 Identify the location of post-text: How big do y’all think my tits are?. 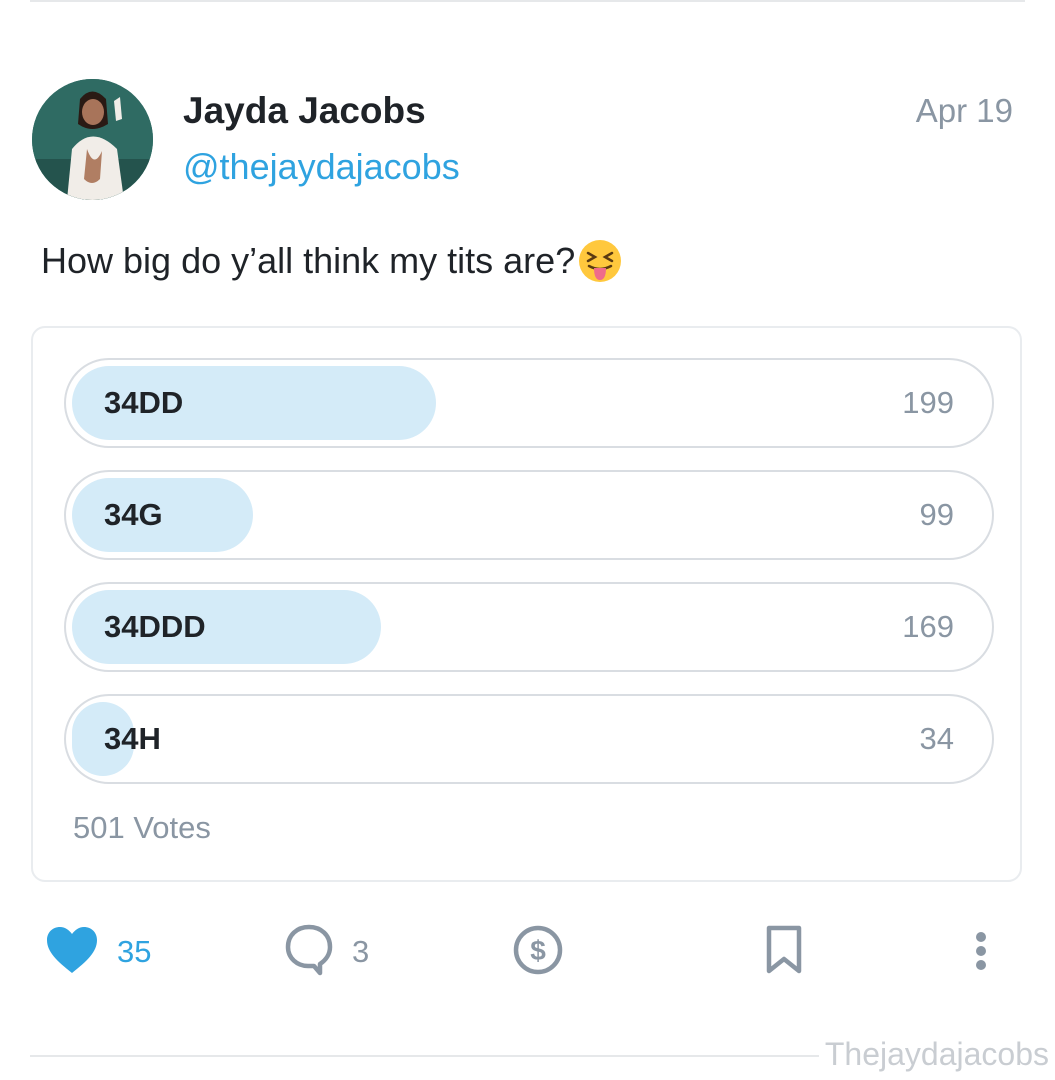
(332, 261).